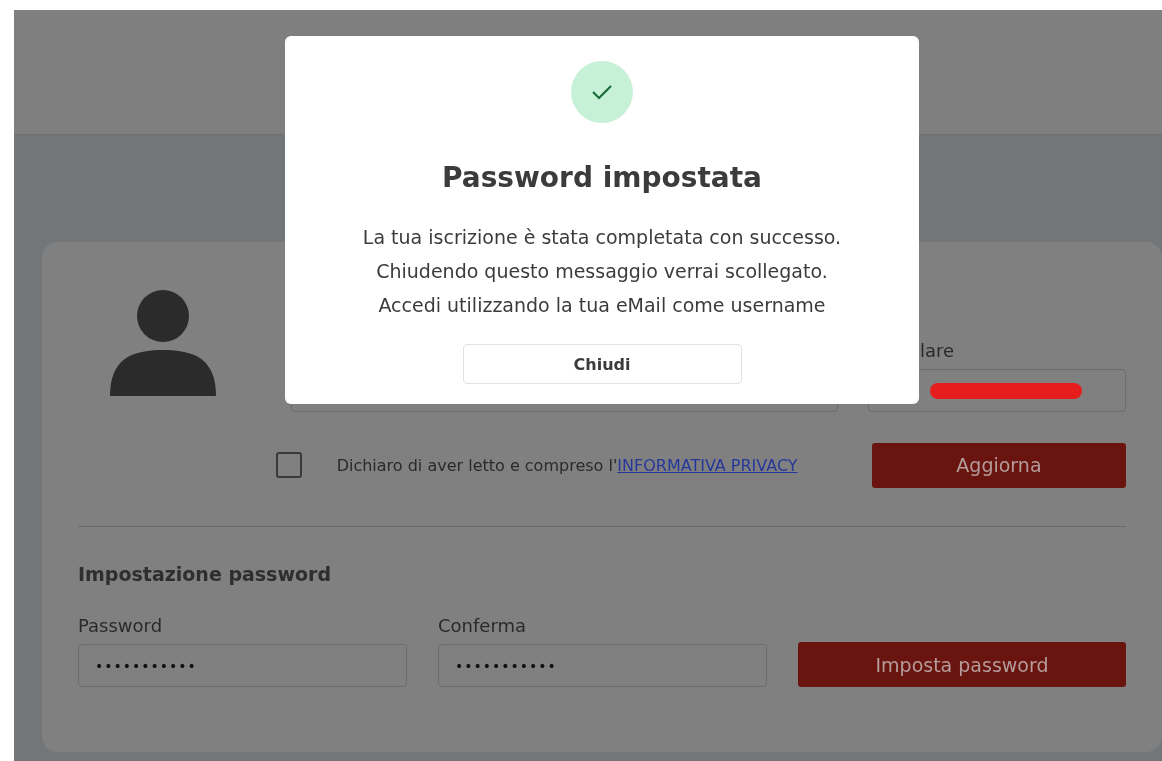 This screenshot has height=761, width=1162. Describe the element at coordinates (567, 465) in the screenshot. I see `privacy-consent-text: Dichiaro di aver letto e compreso l'INFORMATIVA PRIVACY` at that location.